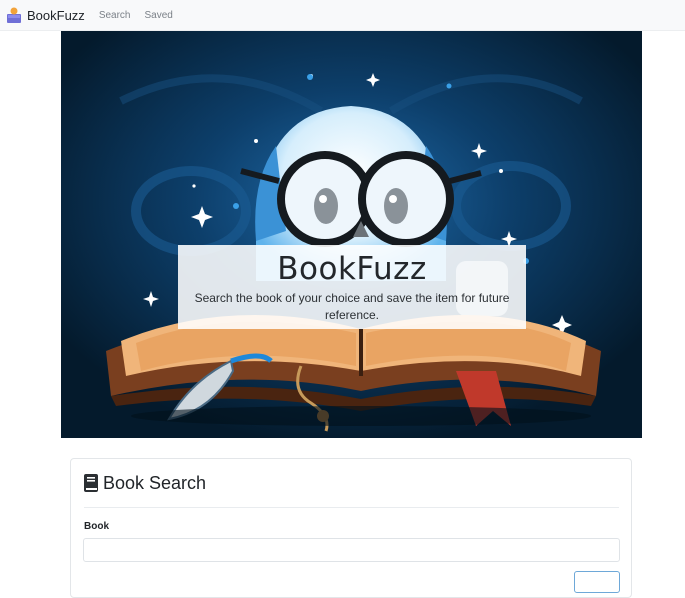 This screenshot has height=598, width=685. I want to click on book-field-label: Book, so click(96, 526).